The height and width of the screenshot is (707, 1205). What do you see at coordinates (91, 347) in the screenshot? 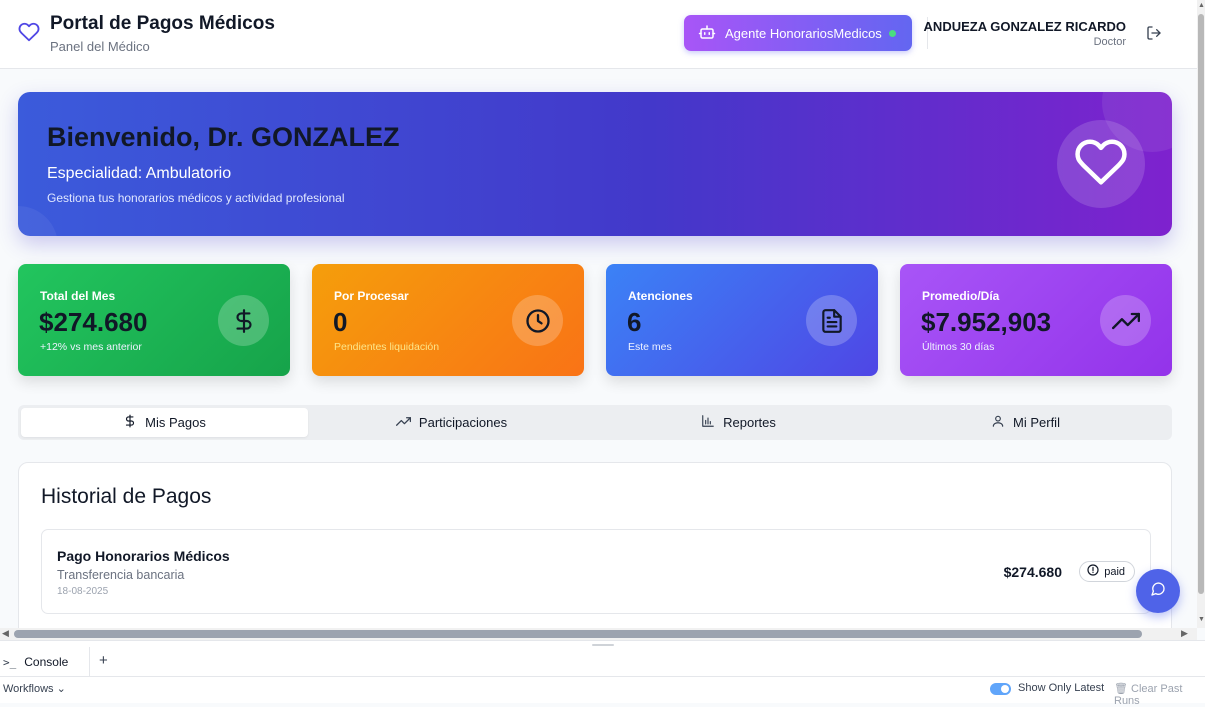
I see `stat-subtext: +12% vs mes anterior` at bounding box center [91, 347].